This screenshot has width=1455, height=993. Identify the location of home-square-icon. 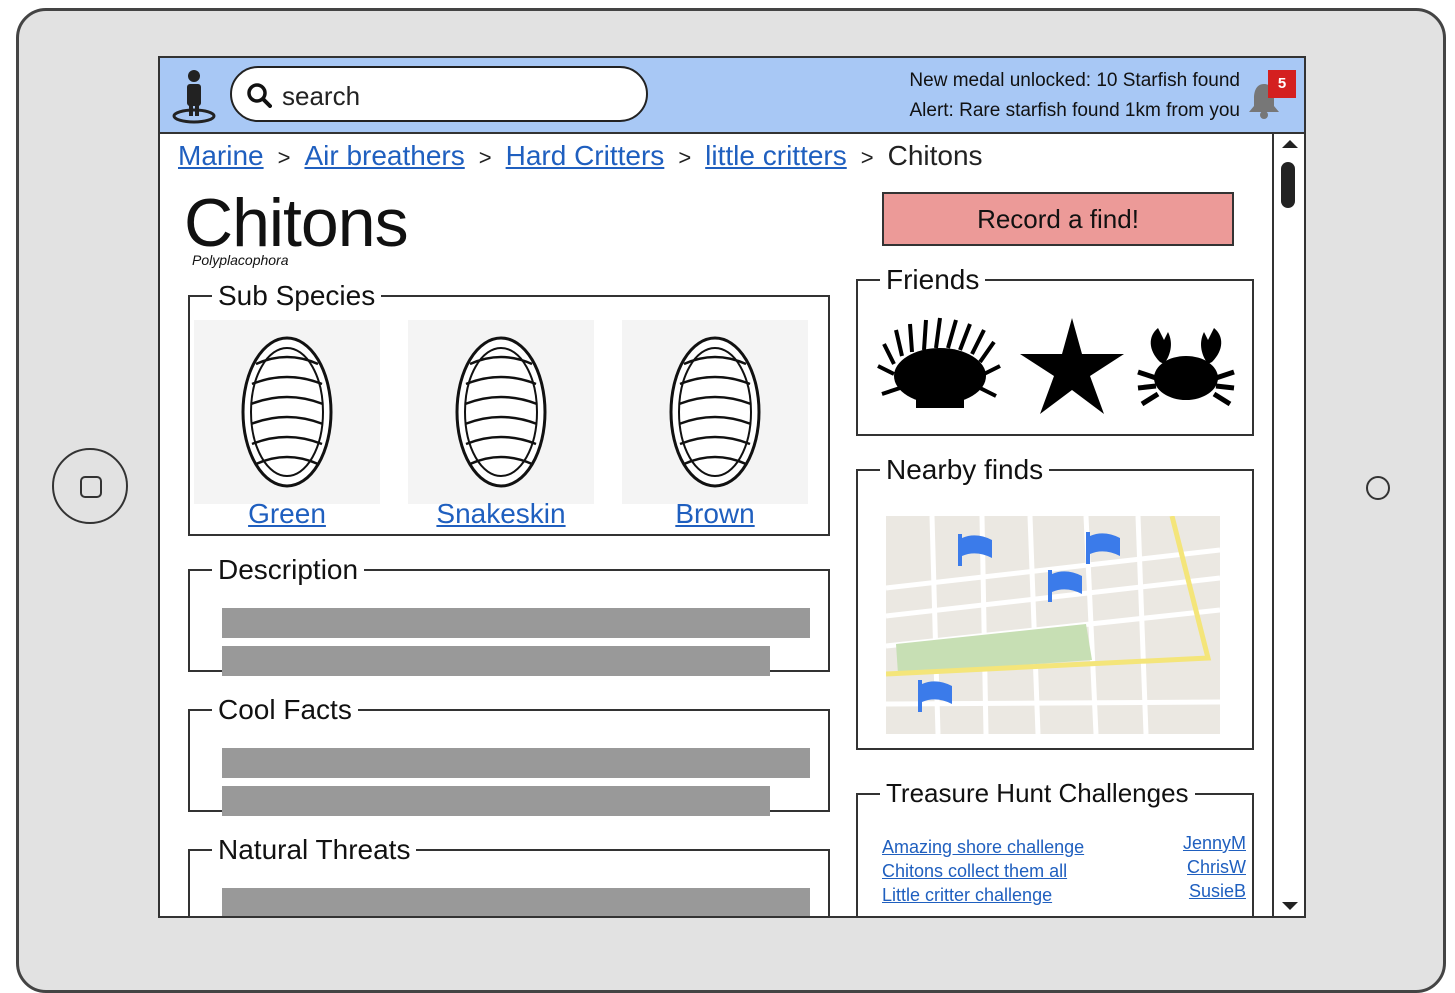
(91, 487).